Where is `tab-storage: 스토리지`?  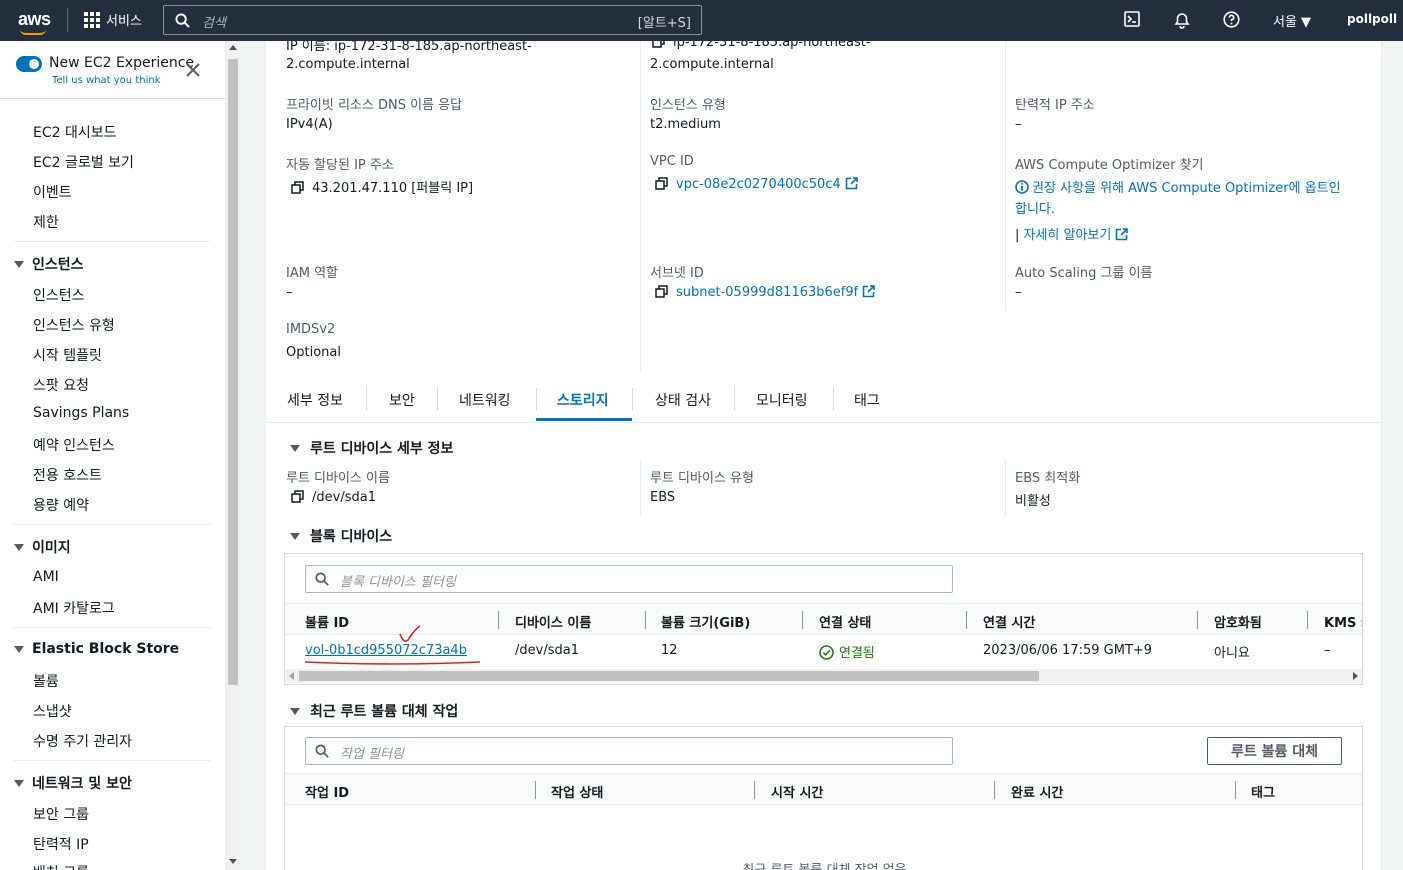
tab-storage: 스토리지 is located at coordinates (583, 400).